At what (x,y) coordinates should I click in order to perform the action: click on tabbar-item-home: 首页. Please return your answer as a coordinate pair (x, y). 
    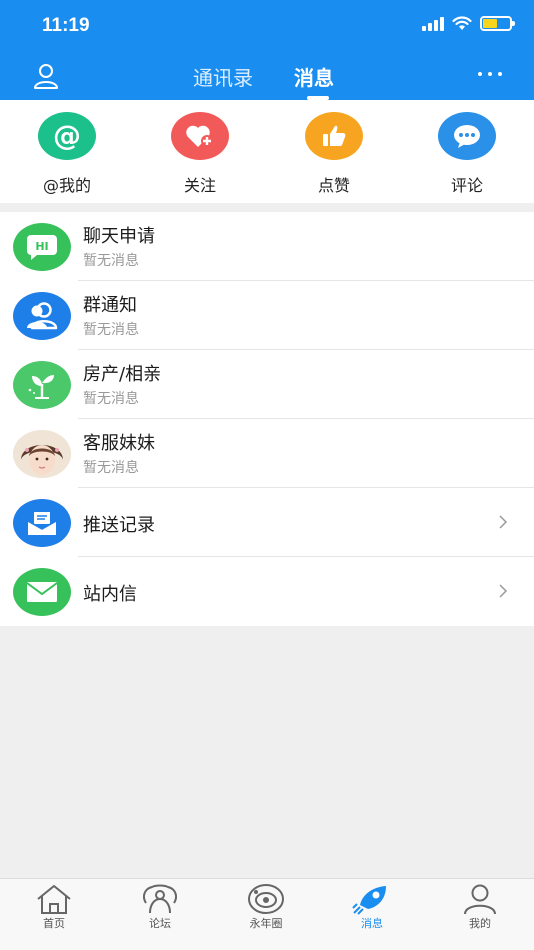
    Looking at the image, I should click on (54, 907).